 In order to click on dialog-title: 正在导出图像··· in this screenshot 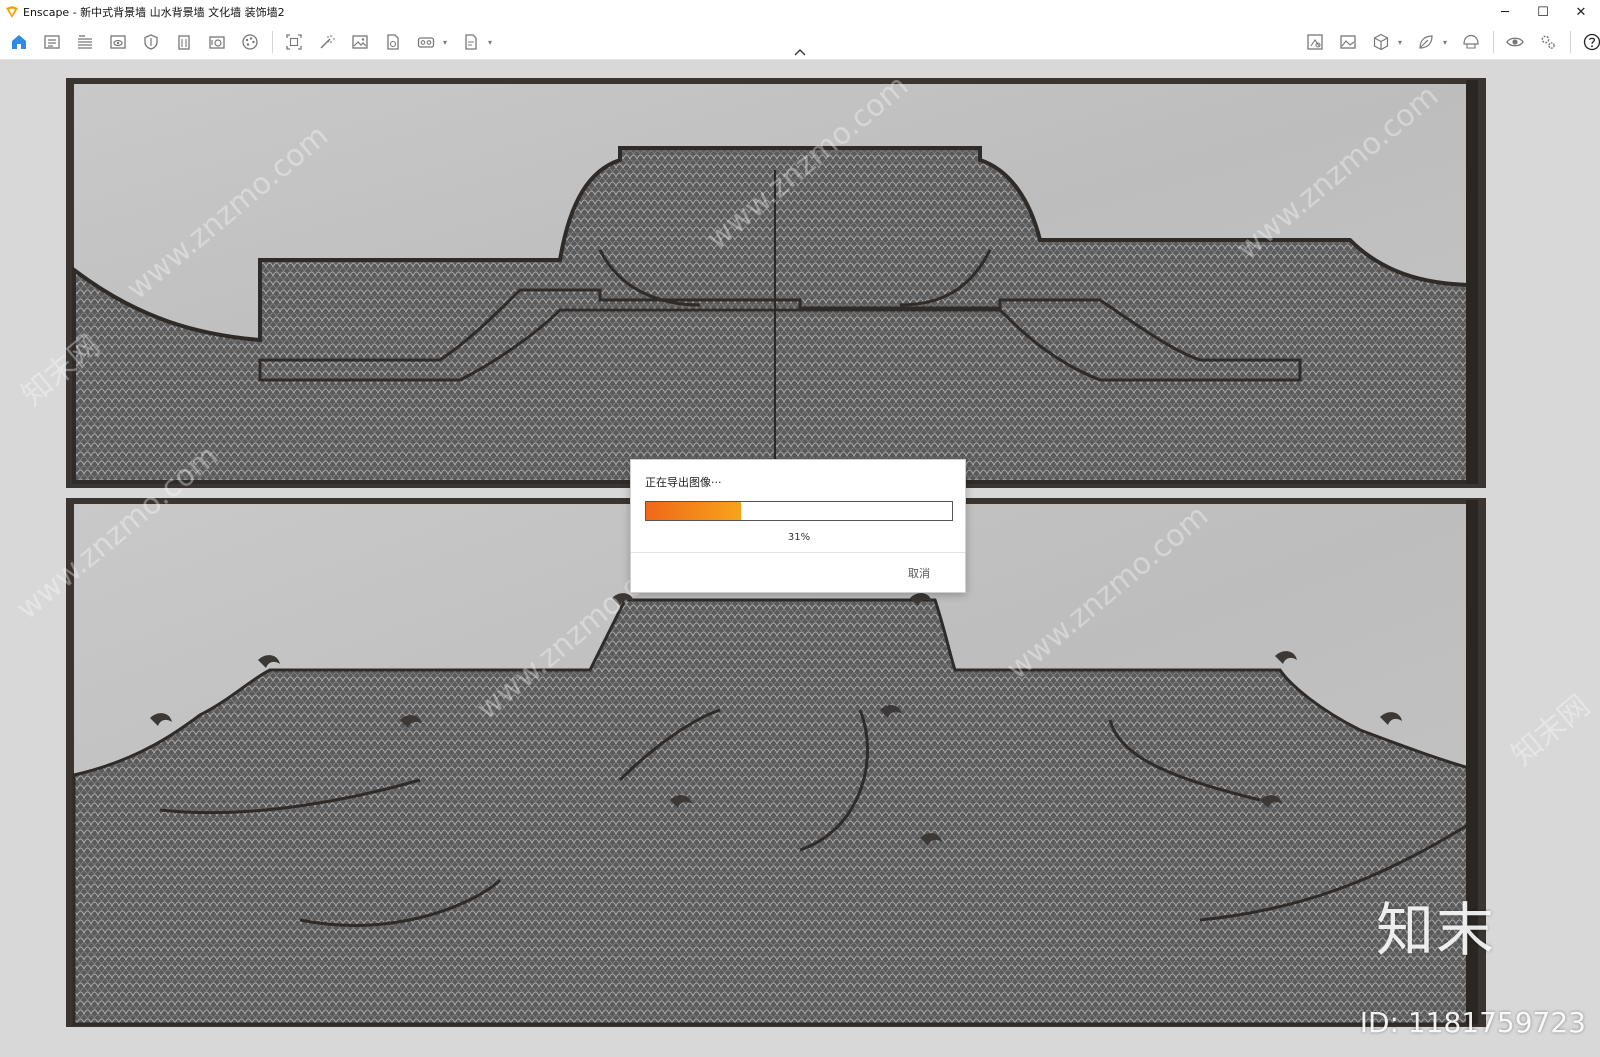, I will do `click(683, 482)`.